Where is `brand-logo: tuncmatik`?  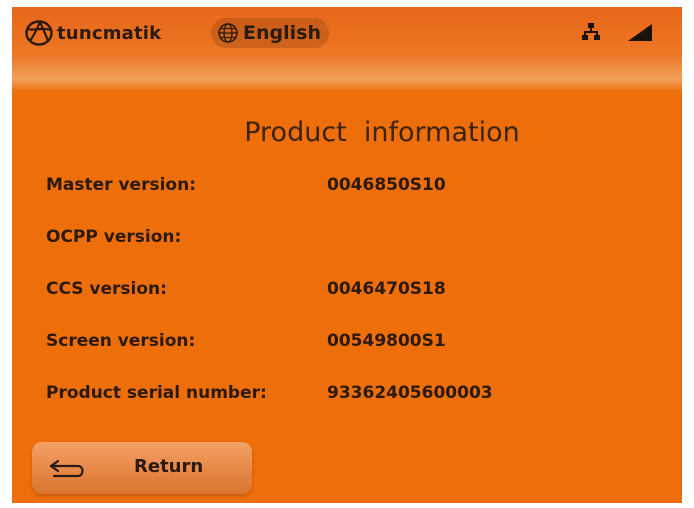
brand-logo: tuncmatik is located at coordinates (92, 33).